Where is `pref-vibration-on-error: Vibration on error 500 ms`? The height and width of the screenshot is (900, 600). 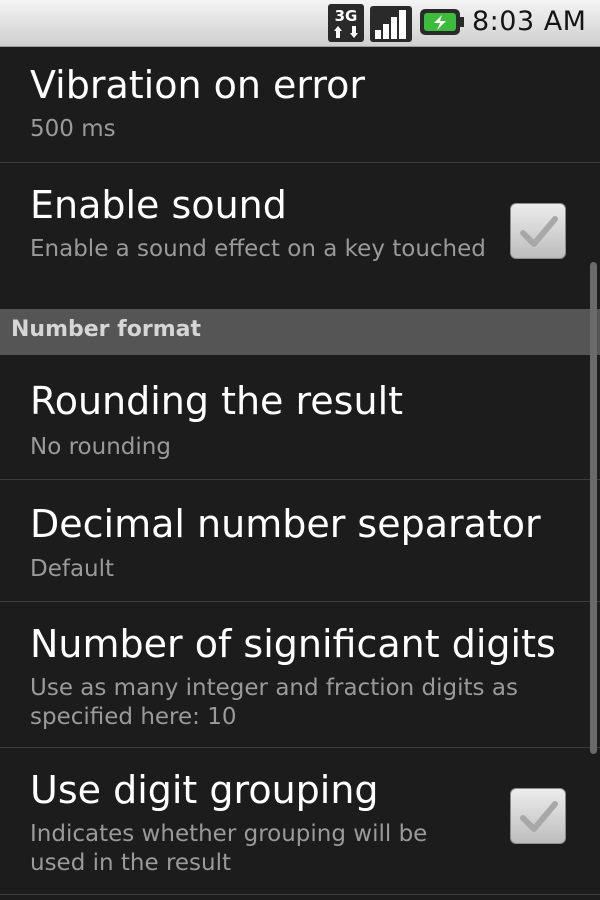
pref-vibration-on-error: Vibration on error 500 ms is located at coordinates (300, 104).